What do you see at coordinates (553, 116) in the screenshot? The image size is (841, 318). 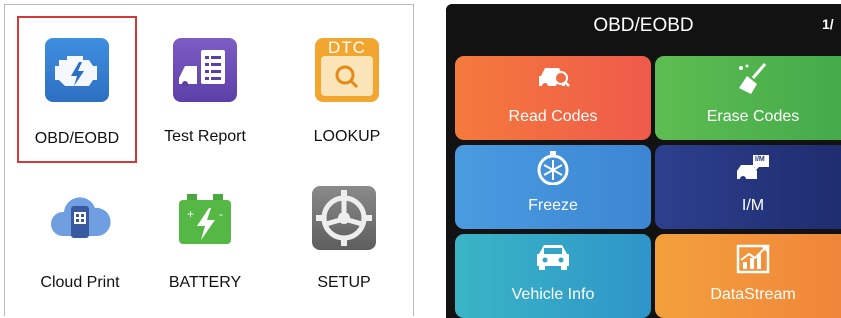 I see `tile-label: Read Codes` at bounding box center [553, 116].